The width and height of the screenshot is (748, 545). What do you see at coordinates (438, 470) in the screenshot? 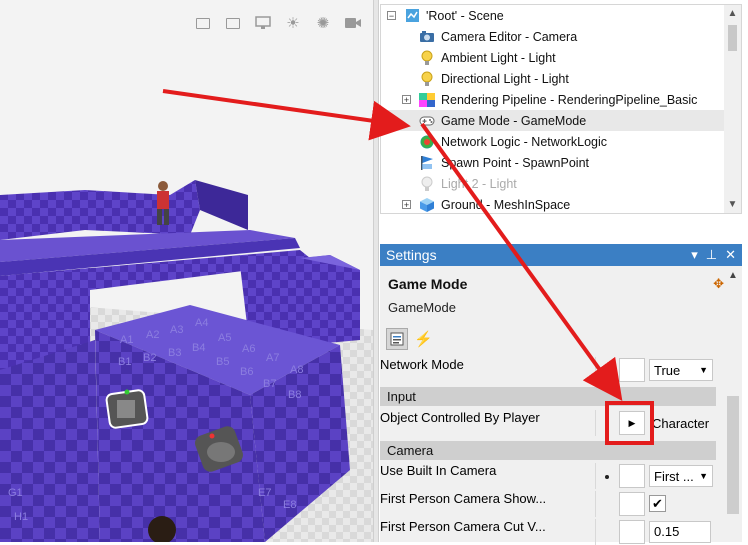
I see `prop-label: Use Built In Camera` at bounding box center [438, 470].